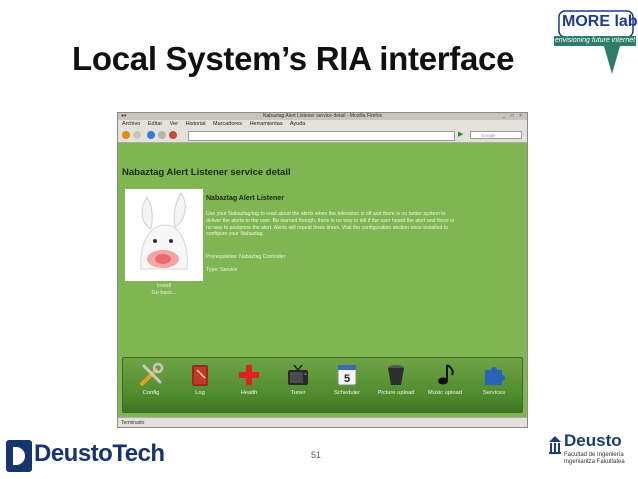 The height and width of the screenshot is (479, 638). I want to click on menu-ver: Ver, so click(174, 124).